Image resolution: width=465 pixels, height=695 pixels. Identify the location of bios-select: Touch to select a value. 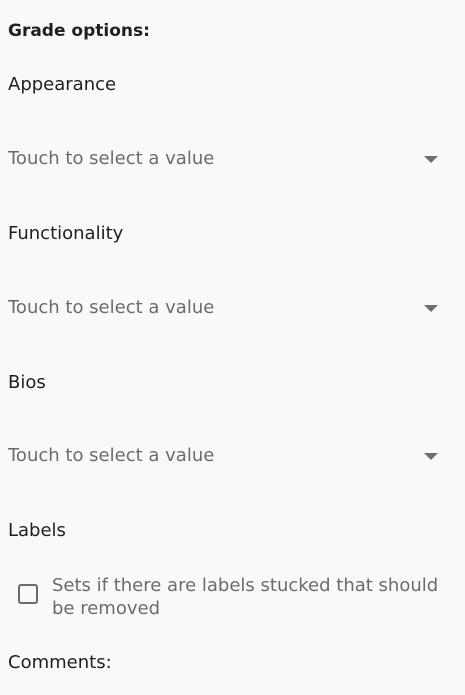
(227, 456).